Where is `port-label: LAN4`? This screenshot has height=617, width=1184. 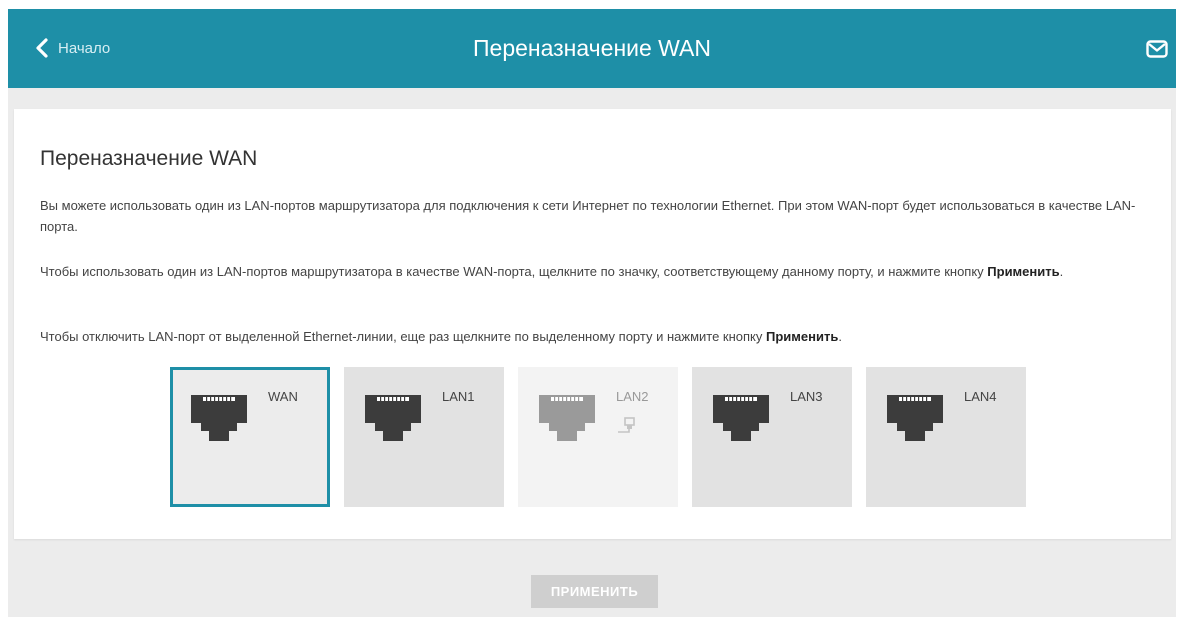
port-label: LAN4 is located at coordinates (980, 396).